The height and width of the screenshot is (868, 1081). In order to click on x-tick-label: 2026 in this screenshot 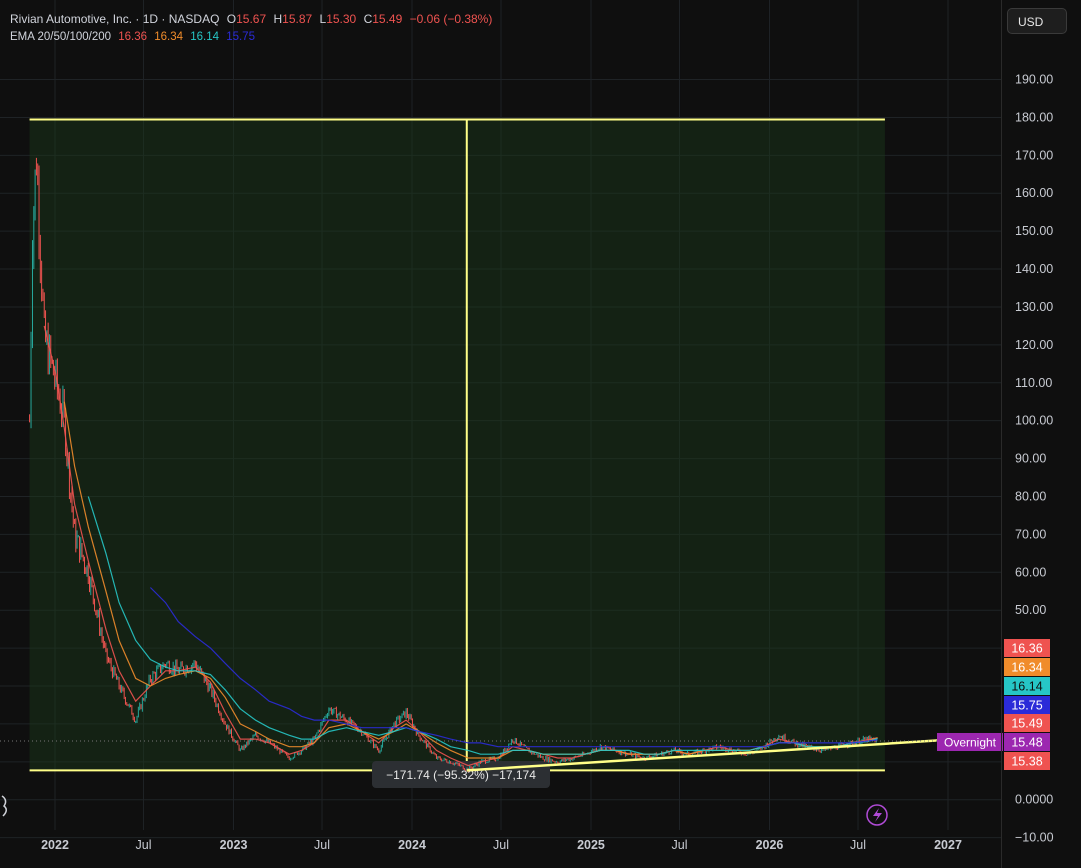, I will do `click(770, 845)`.